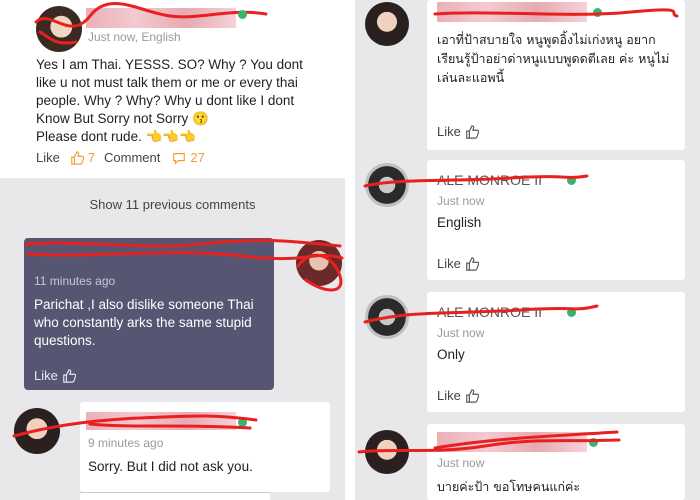 The width and height of the screenshot is (700, 500). What do you see at coordinates (91, 157) in the screenshot?
I see `post-like-count: 7` at bounding box center [91, 157].